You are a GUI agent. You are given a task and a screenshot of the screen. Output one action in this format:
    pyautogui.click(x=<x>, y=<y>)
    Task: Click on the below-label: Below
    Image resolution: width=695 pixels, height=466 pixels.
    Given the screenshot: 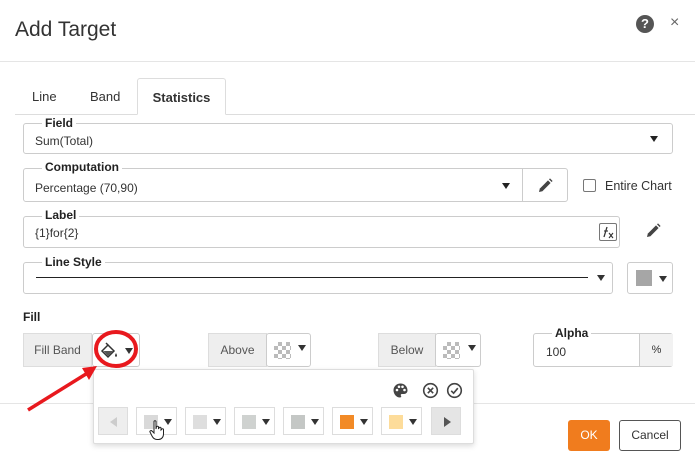 What is the action you would take?
    pyautogui.click(x=407, y=350)
    